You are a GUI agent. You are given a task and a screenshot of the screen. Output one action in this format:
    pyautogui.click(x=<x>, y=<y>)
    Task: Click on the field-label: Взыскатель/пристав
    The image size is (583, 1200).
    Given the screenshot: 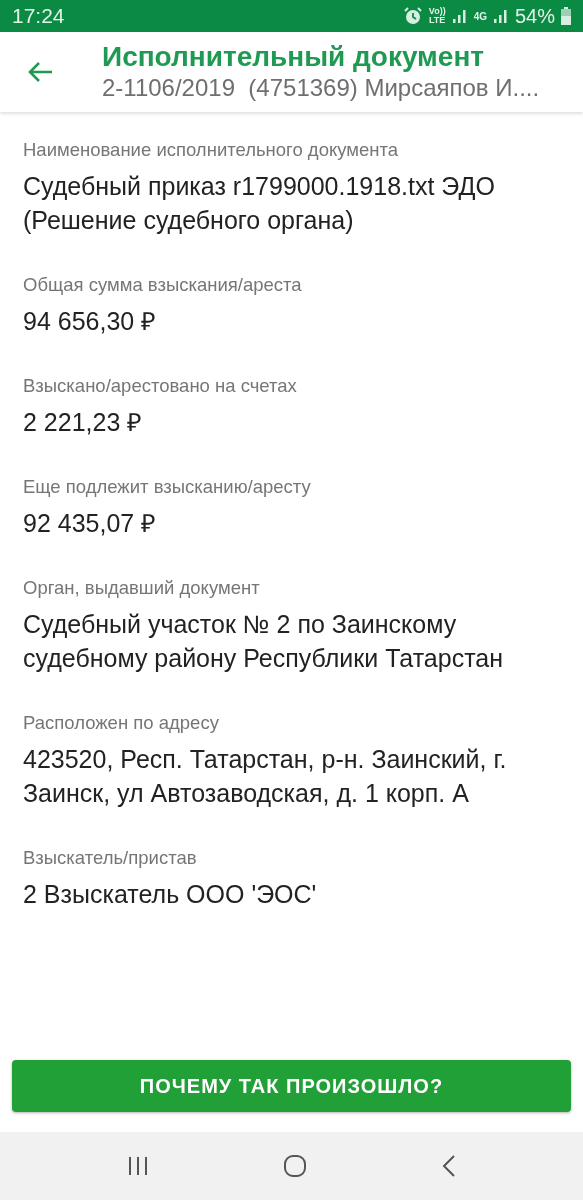 What is the action you would take?
    pyautogui.click(x=110, y=858)
    